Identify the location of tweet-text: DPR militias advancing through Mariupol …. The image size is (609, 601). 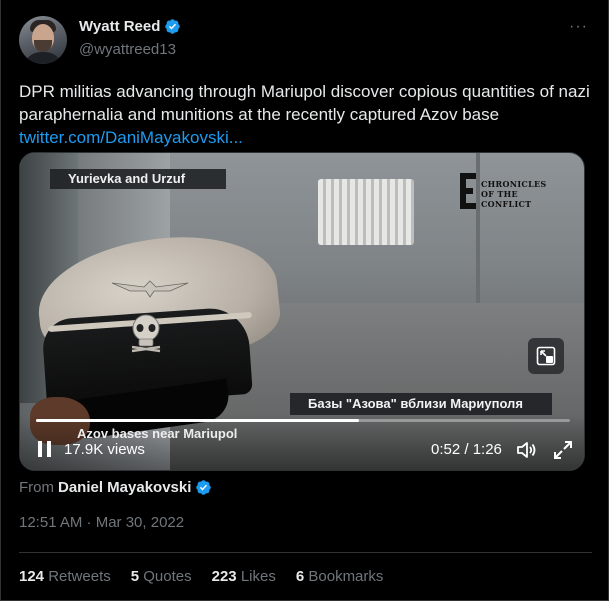
(306, 114).